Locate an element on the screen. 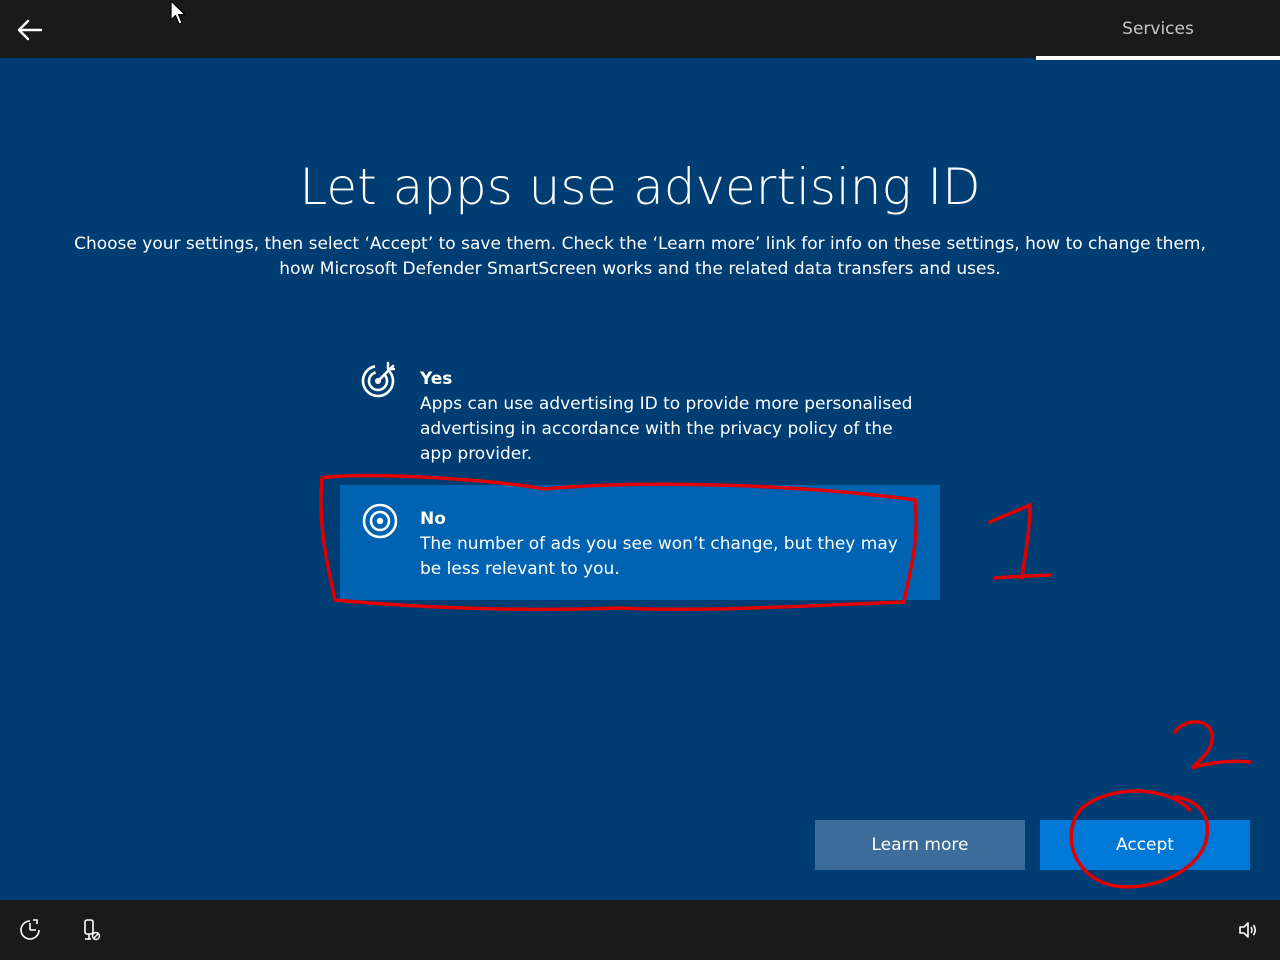  tab-services: Services is located at coordinates (1158, 29).